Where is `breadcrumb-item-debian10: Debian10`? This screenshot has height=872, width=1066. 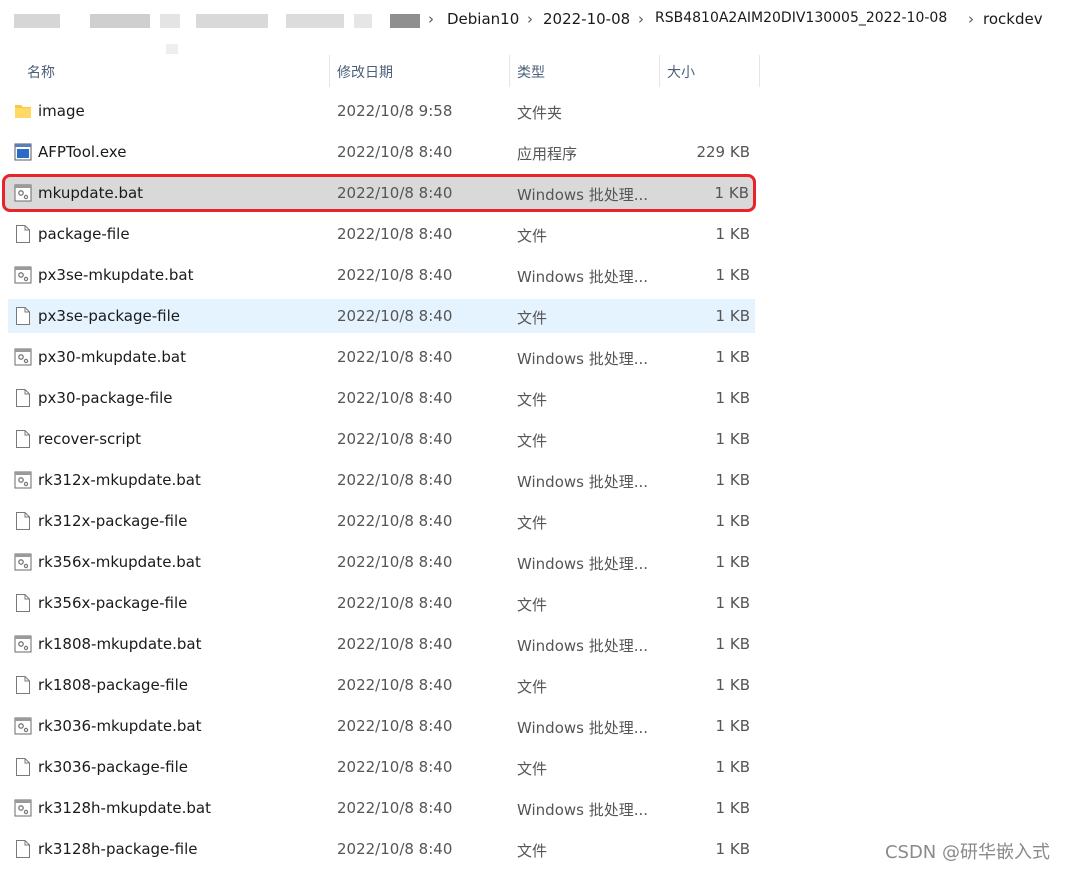 breadcrumb-item-debian10: Debian10 is located at coordinates (483, 19).